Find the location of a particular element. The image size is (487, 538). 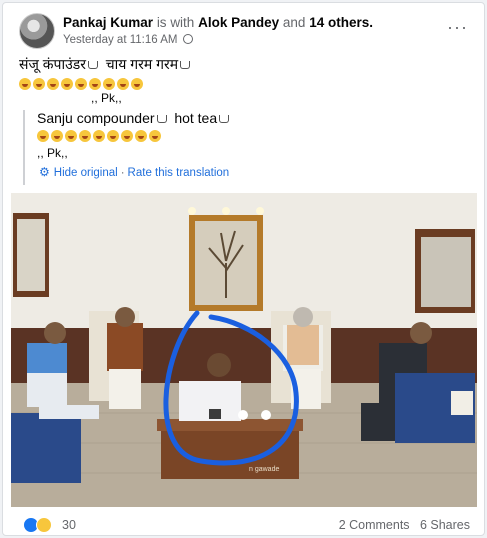

avatar is located at coordinates (37, 31).